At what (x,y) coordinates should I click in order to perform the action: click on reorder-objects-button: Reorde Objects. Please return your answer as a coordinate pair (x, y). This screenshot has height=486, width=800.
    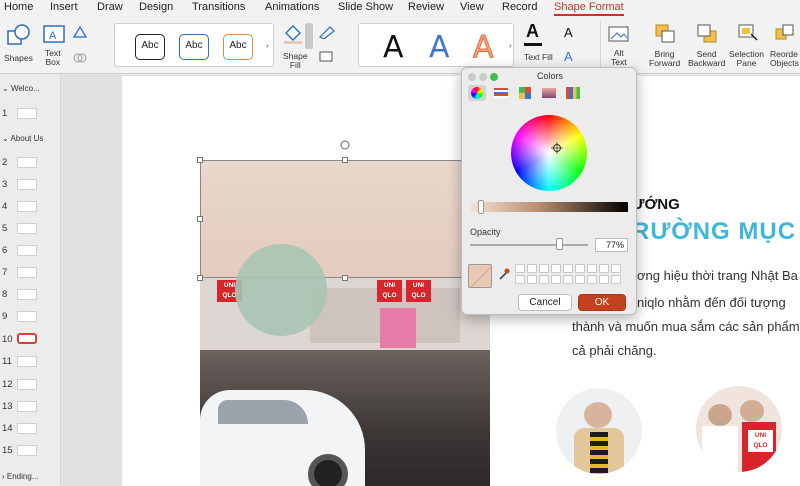
    Looking at the image, I should click on (784, 46).